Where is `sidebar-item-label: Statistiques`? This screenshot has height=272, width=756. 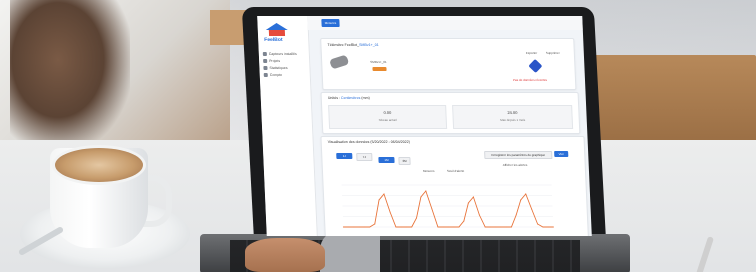 sidebar-item-label: Statistiques is located at coordinates (278, 67).